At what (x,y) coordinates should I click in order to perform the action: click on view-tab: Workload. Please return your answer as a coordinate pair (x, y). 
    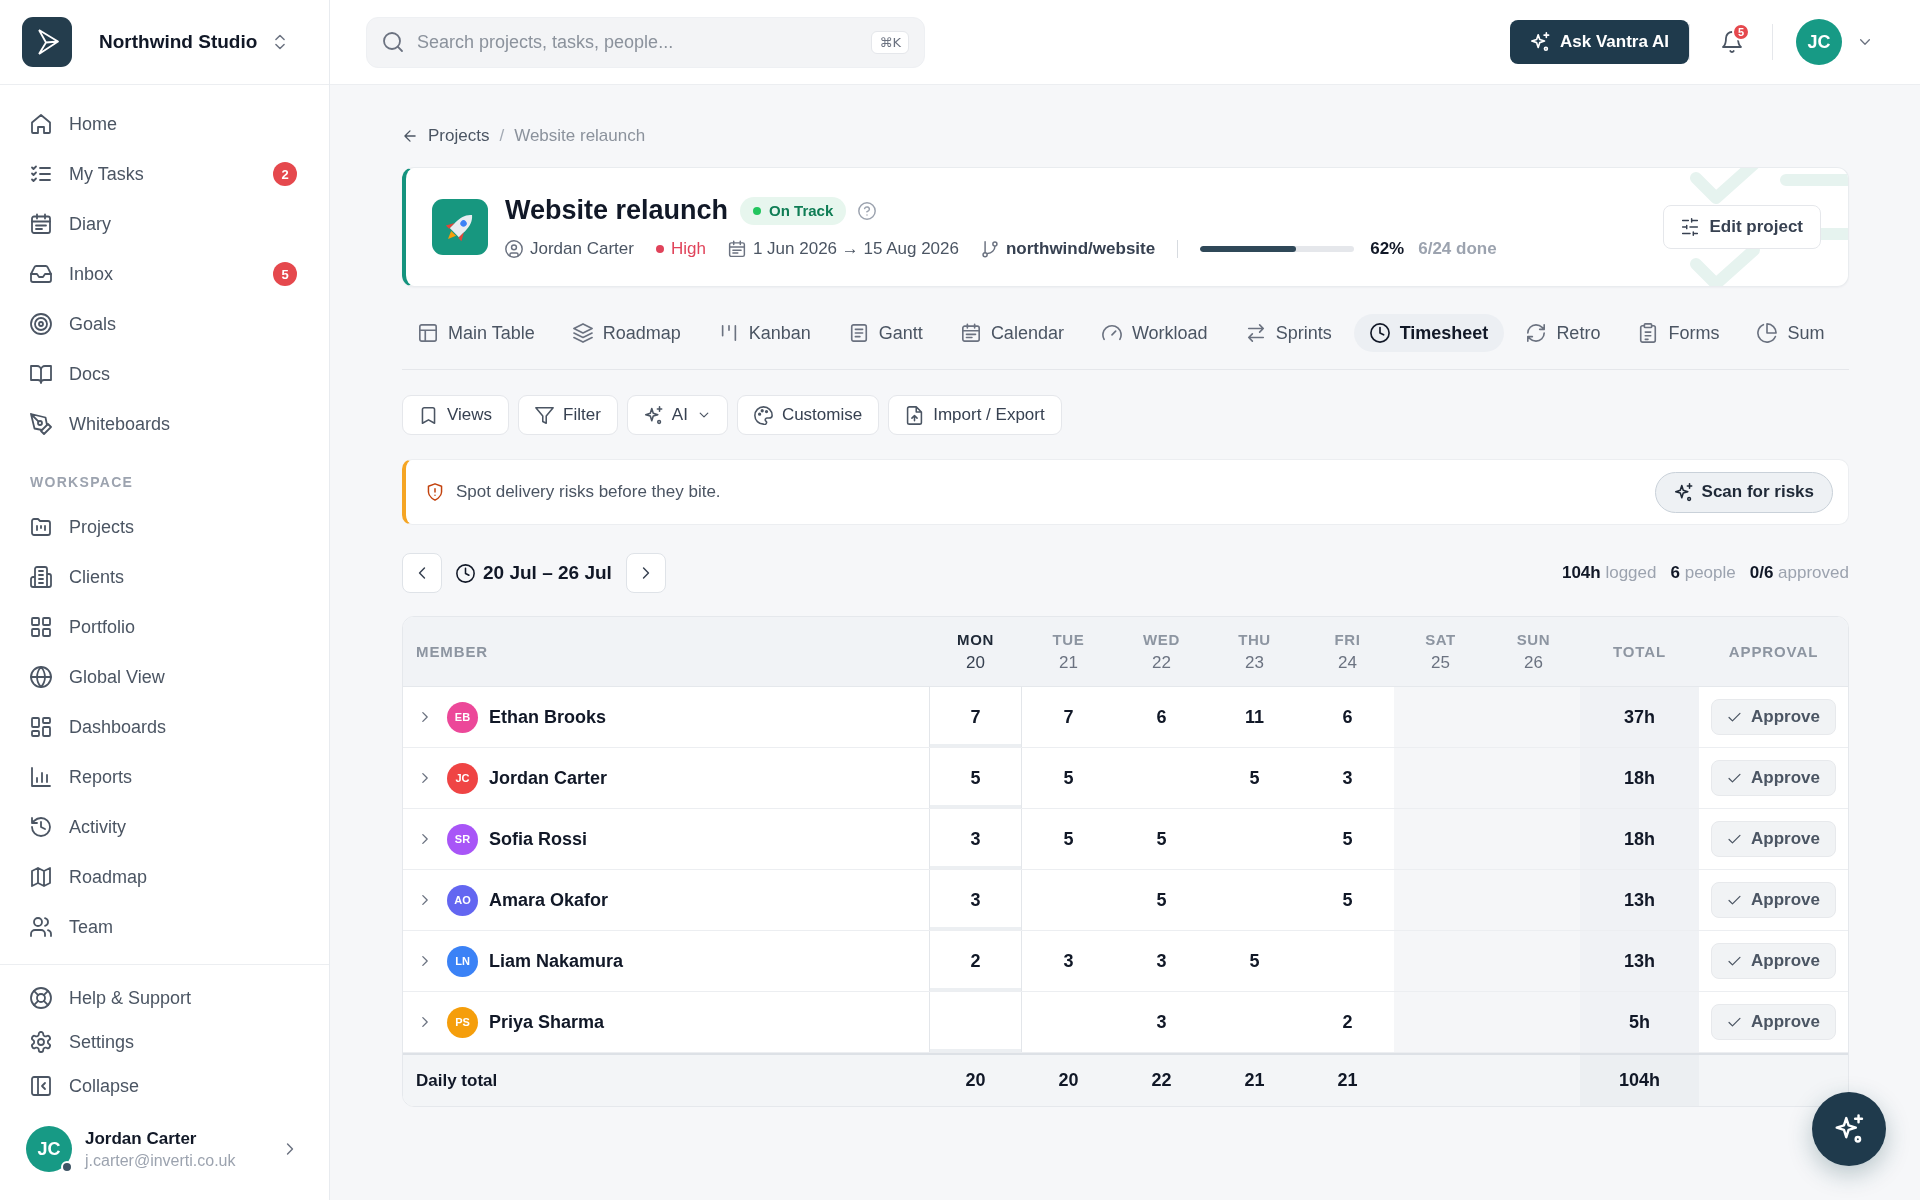
    Looking at the image, I should click on (1154, 333).